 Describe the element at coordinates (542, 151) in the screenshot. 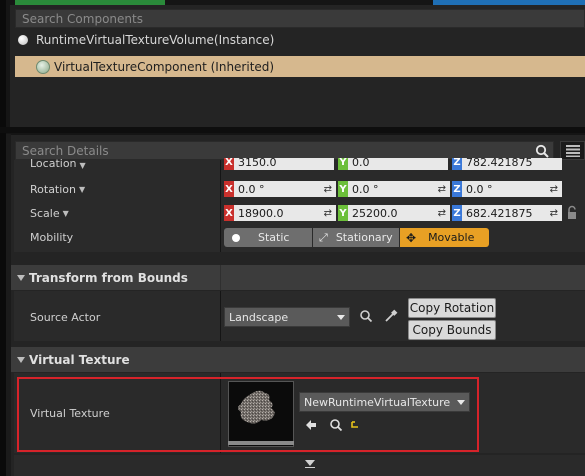

I see `search-icon` at that location.